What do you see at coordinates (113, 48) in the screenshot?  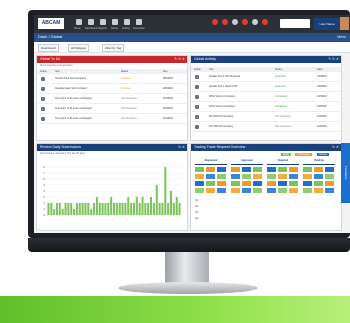 I see `filter-by-tag-button: Filter by Tag` at bounding box center [113, 48].